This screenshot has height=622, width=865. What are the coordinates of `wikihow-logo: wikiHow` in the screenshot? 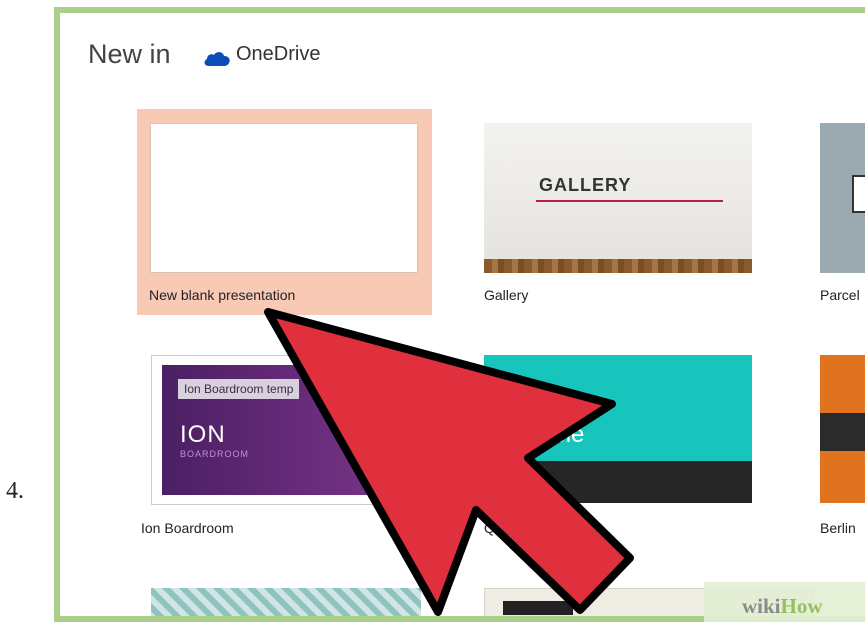 It's located at (782, 606).